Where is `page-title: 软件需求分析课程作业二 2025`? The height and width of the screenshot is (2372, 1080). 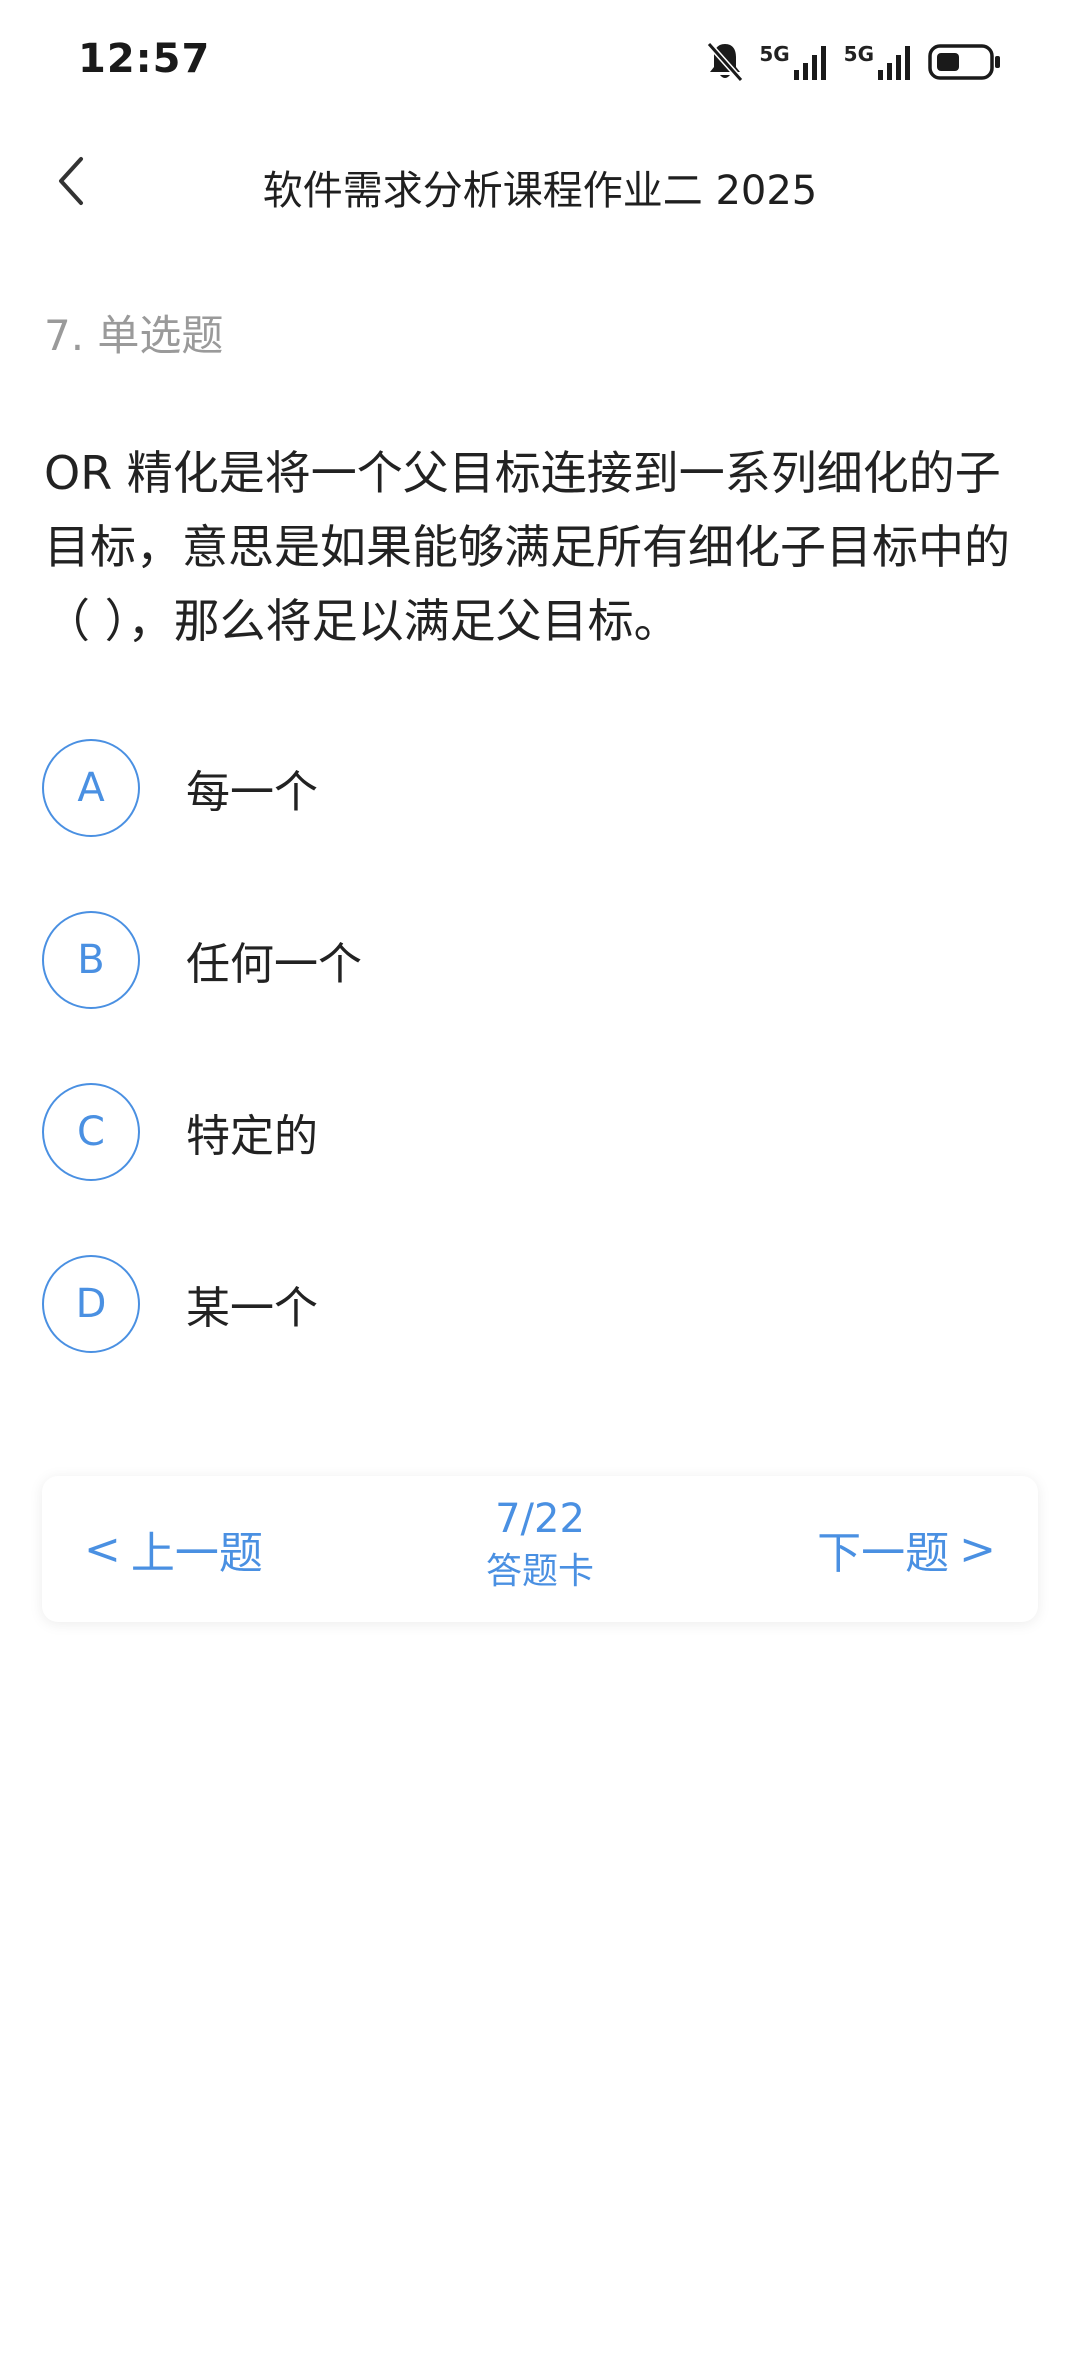 page-title: 软件需求分析课程作业二 2025 is located at coordinates (540, 191).